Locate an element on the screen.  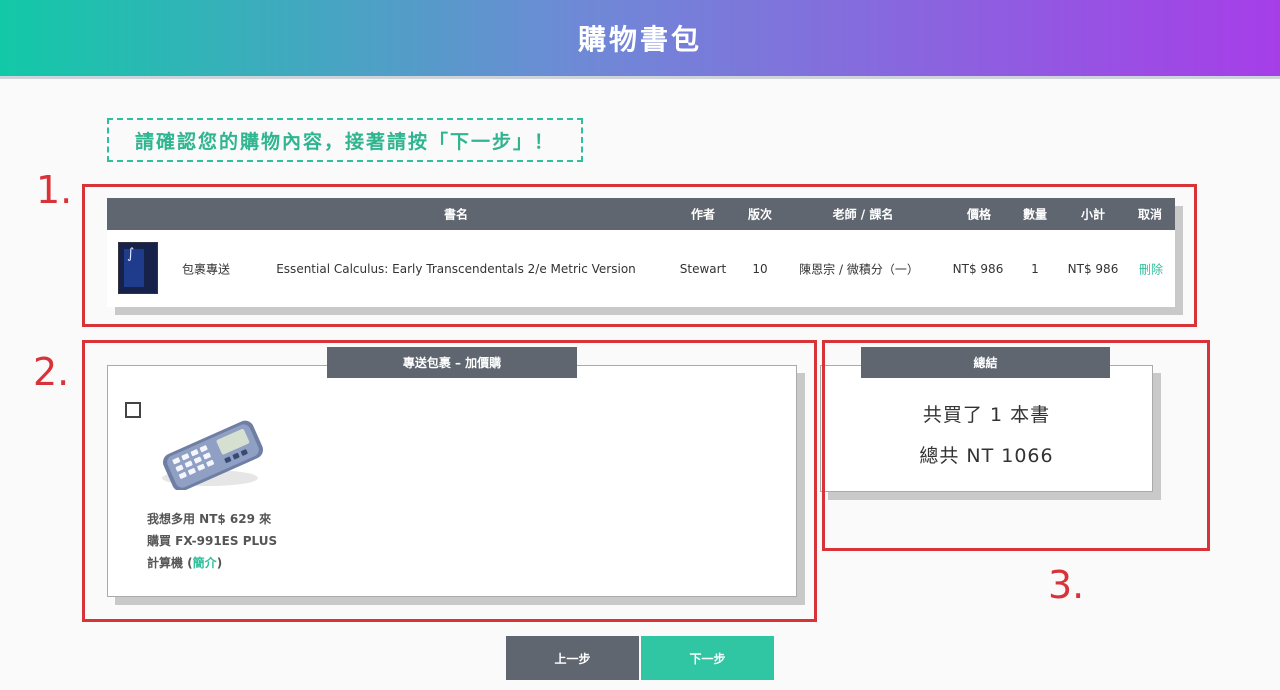
annotation-label-1: 1. is located at coordinates (54, 190).